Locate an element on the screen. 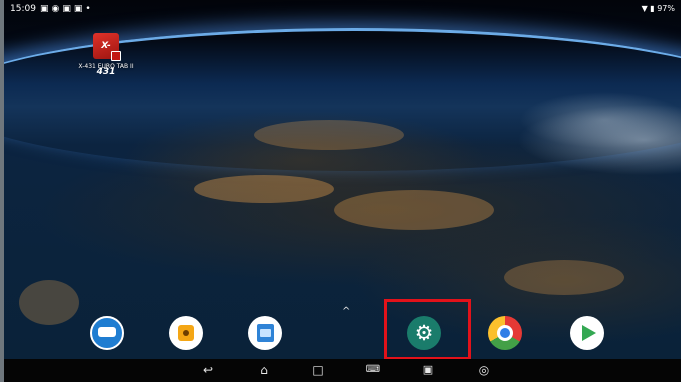 This screenshot has width=681, height=382. eye-icon: ◉ is located at coordinates (57, 9).